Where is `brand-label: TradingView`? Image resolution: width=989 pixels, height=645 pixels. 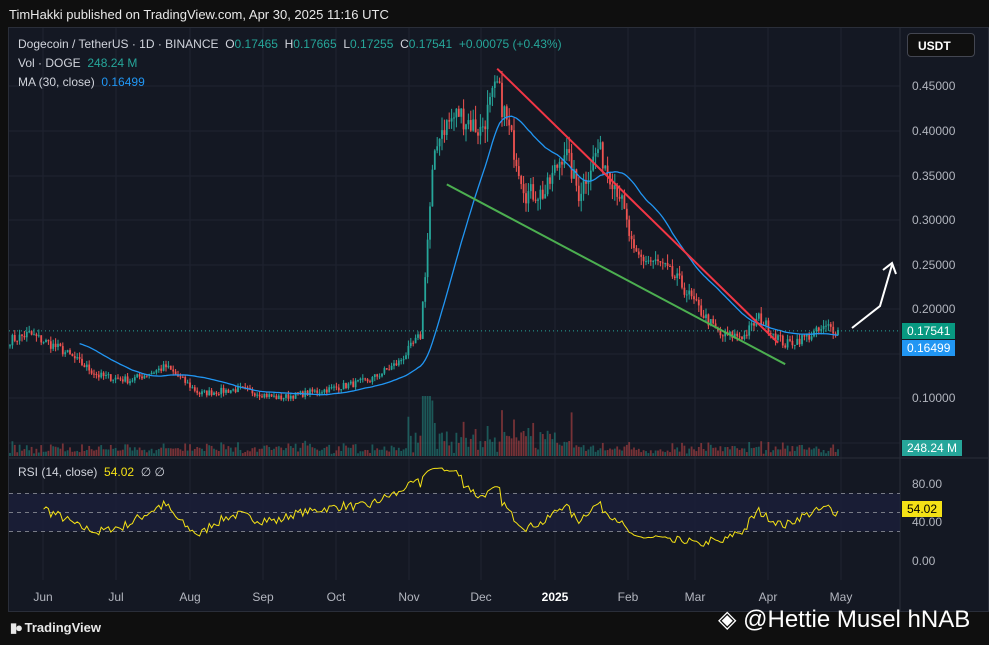 brand-label: TradingView is located at coordinates (62, 627).